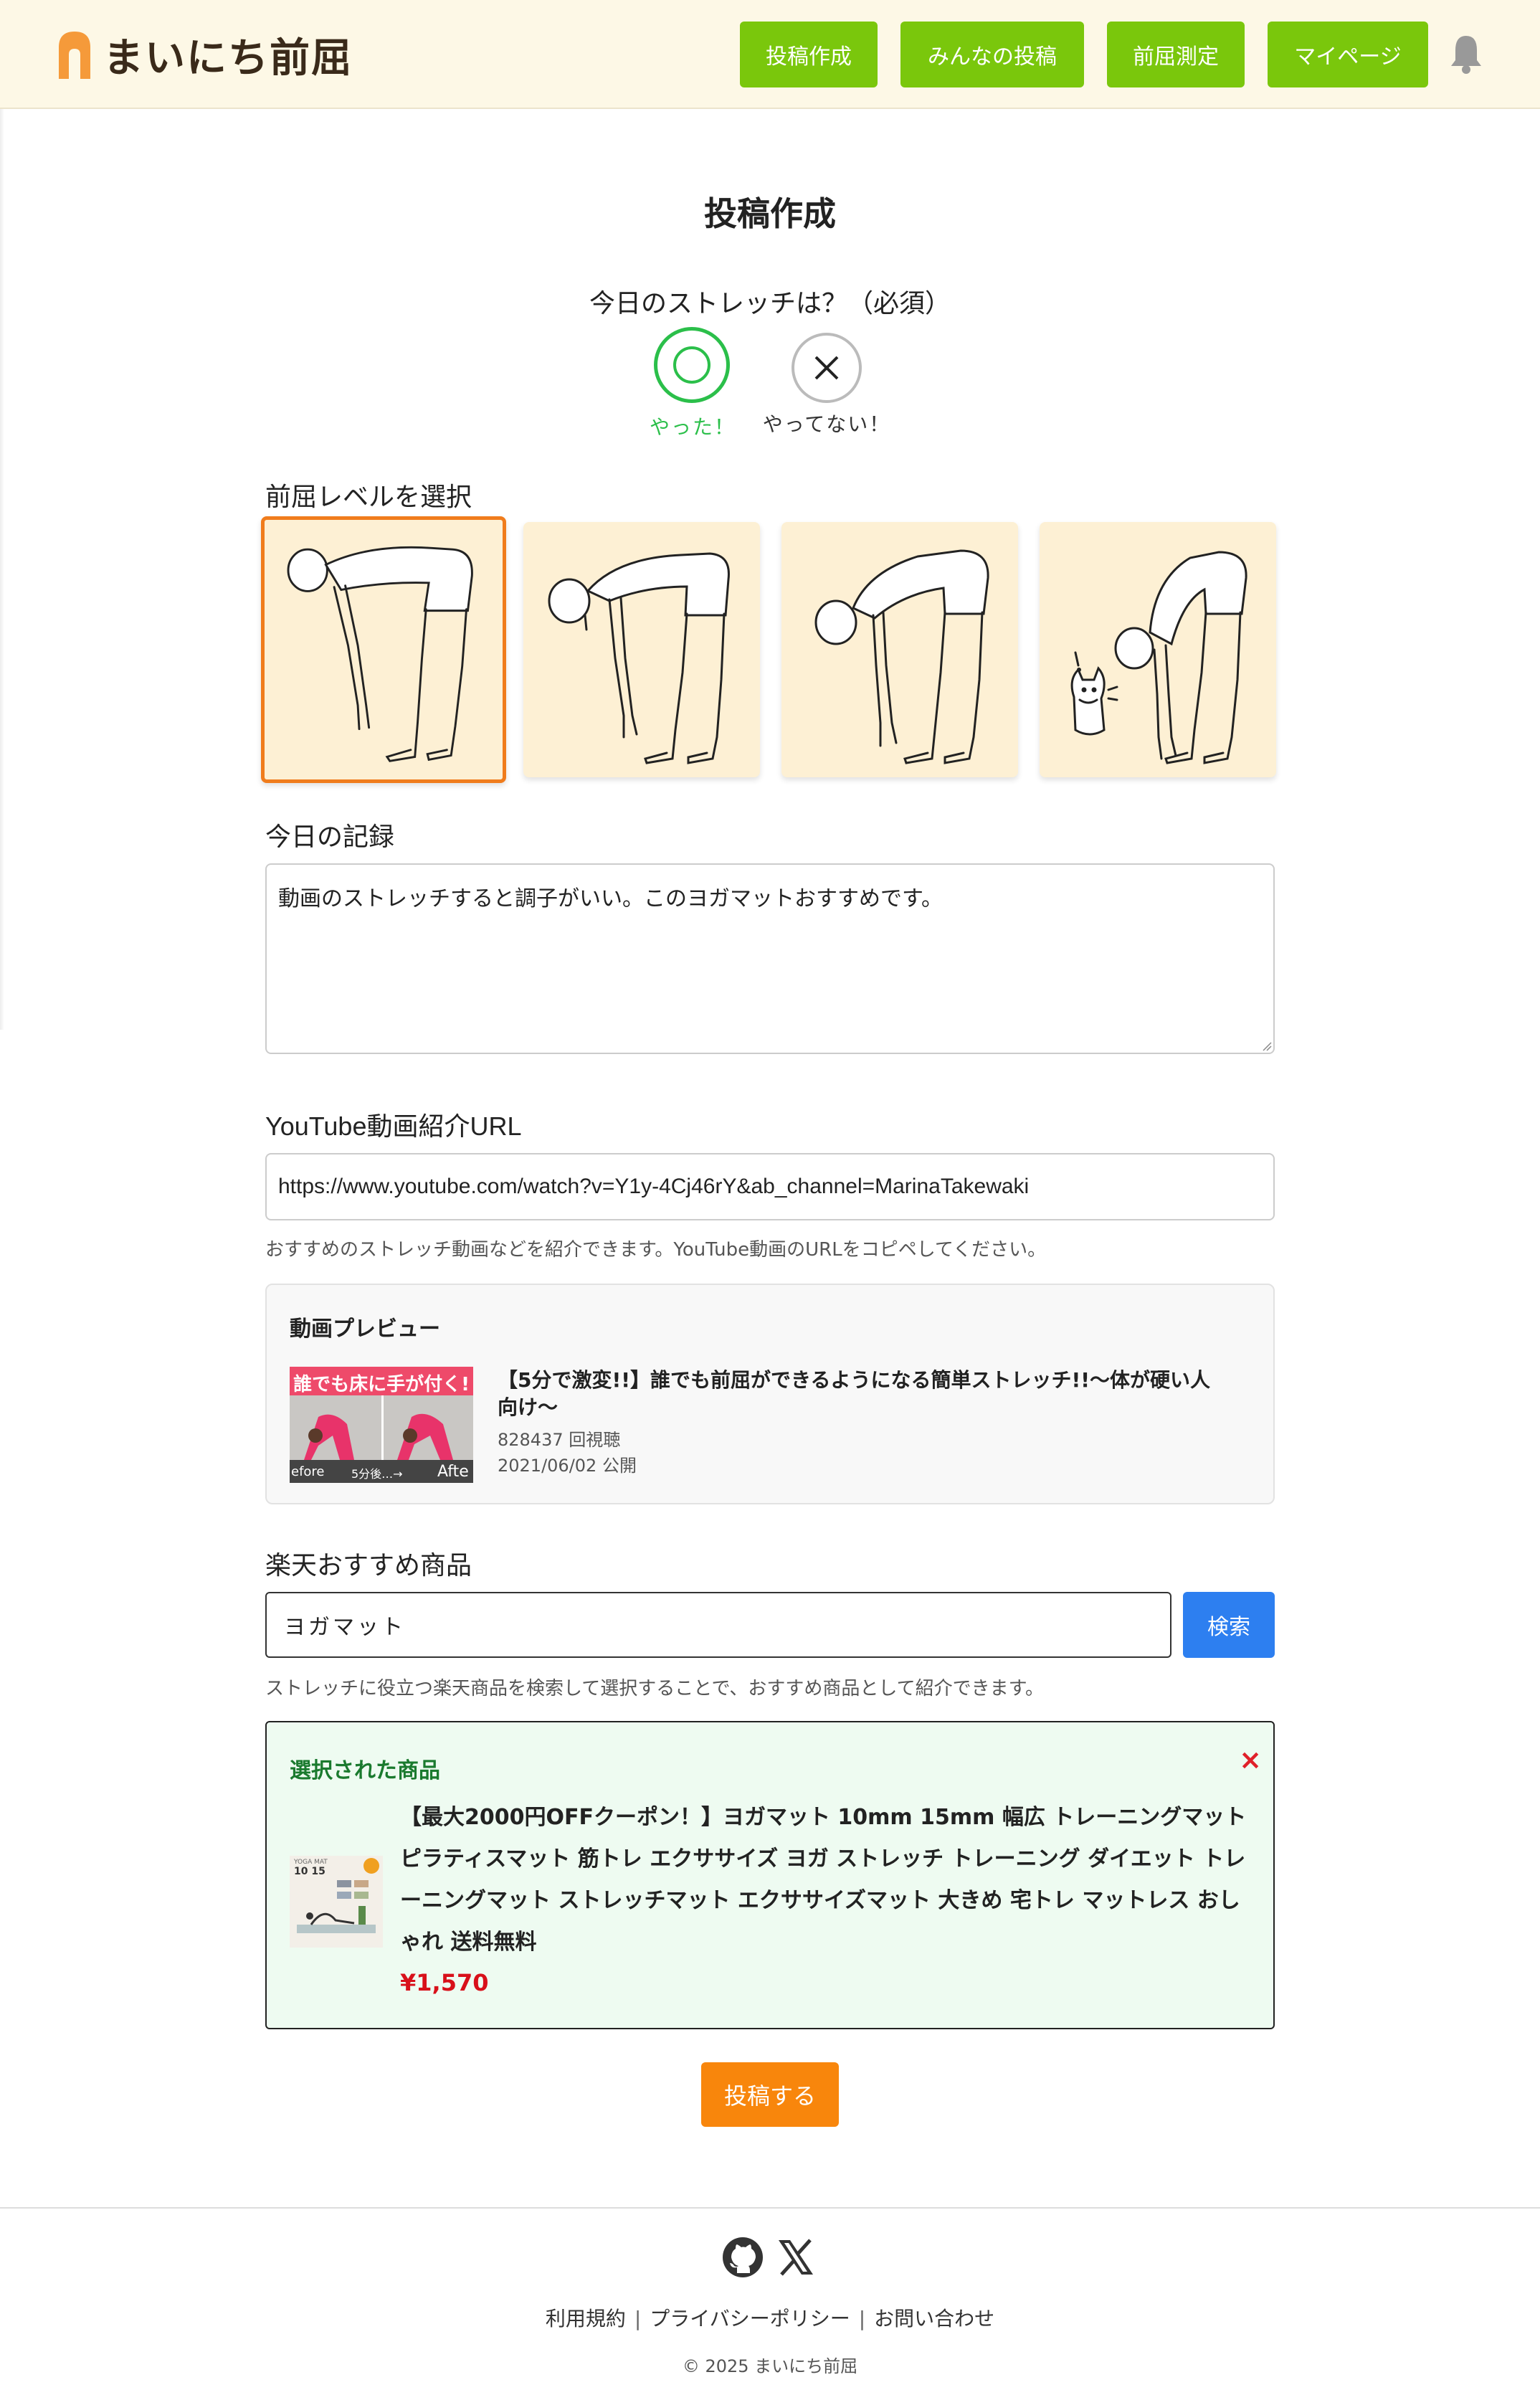 The height and width of the screenshot is (2395, 1540). What do you see at coordinates (1176, 54) in the screenshot?
I see `nav-measure: 前屈測定` at bounding box center [1176, 54].